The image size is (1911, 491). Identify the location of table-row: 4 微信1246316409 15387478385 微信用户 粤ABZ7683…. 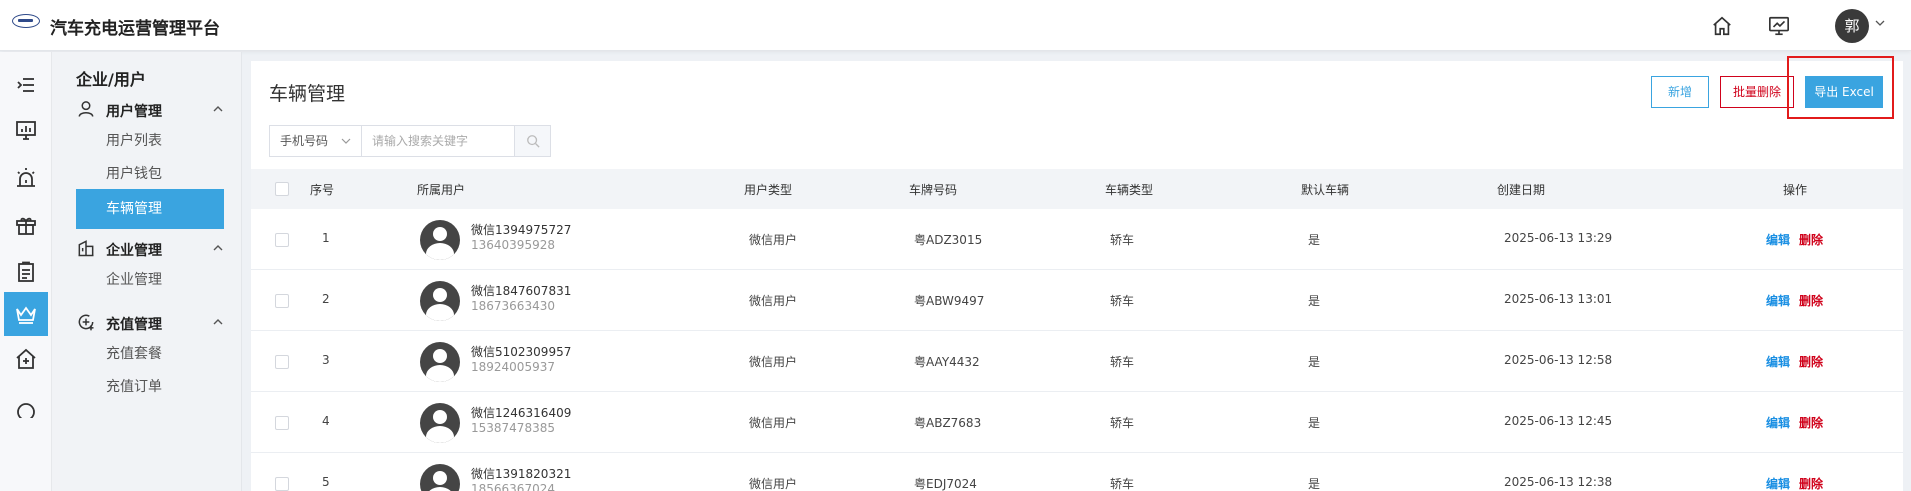
(1077, 422).